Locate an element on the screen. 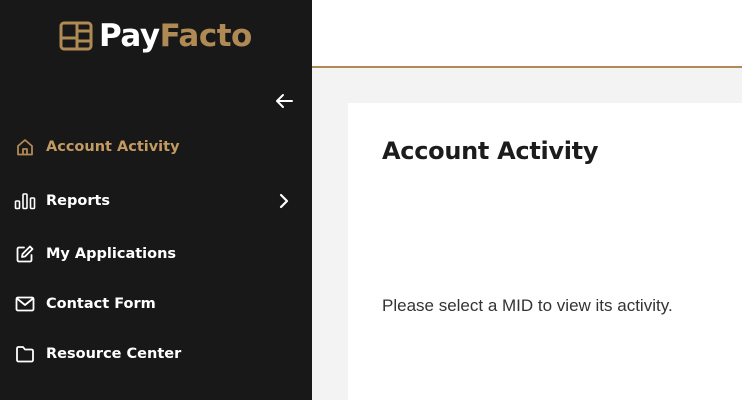  folder-icon is located at coordinates (25, 354).